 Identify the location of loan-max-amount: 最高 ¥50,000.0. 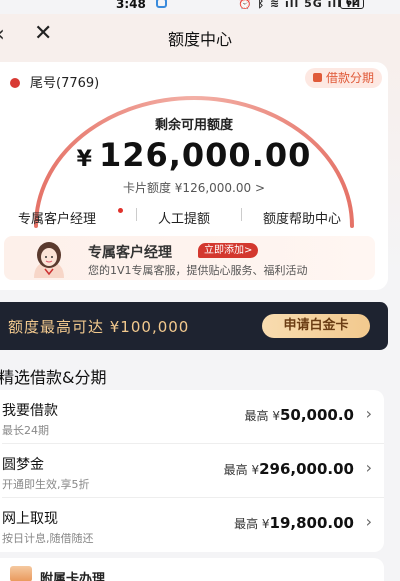
(299, 415).